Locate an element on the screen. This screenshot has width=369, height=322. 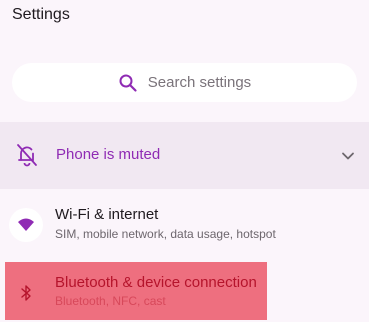
bell-off-icon is located at coordinates (27, 155).